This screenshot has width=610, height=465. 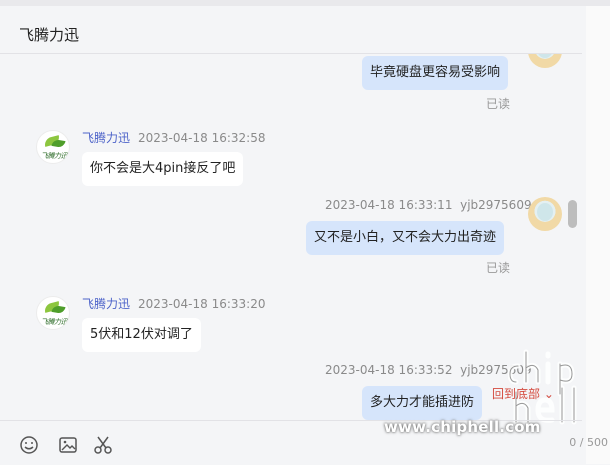 What do you see at coordinates (202, 304) in the screenshot?
I see `timestamp: 2023-04-18 16:33:20` at bounding box center [202, 304].